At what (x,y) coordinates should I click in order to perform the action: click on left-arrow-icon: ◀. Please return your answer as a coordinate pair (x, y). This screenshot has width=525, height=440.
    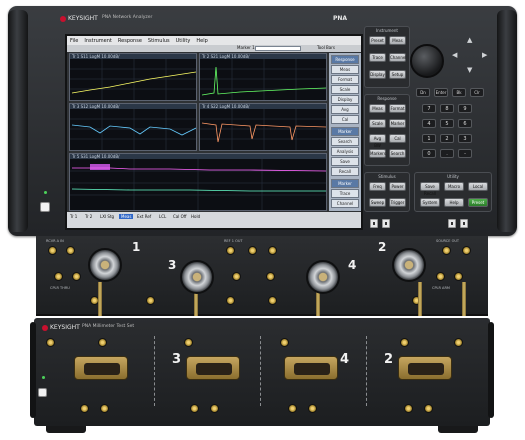
    Looking at the image, I should click on (454, 55).